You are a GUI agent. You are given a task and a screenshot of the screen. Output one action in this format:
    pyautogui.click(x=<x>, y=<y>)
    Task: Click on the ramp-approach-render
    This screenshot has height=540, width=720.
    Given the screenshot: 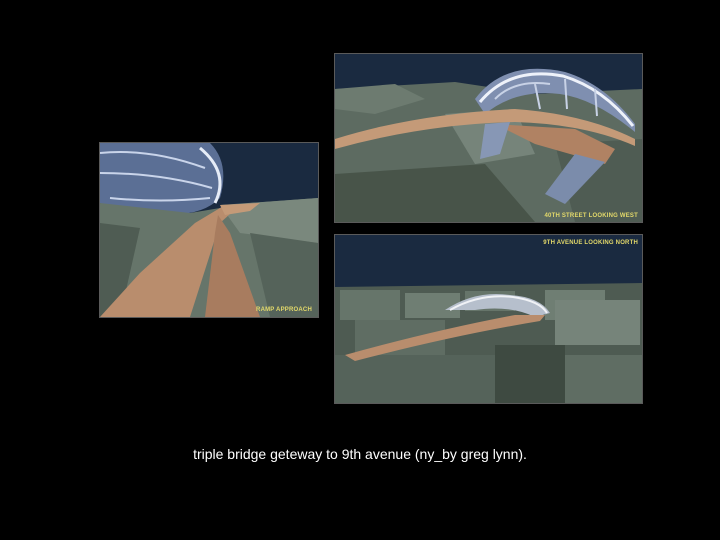 What is the action you would take?
    pyautogui.click(x=209, y=230)
    